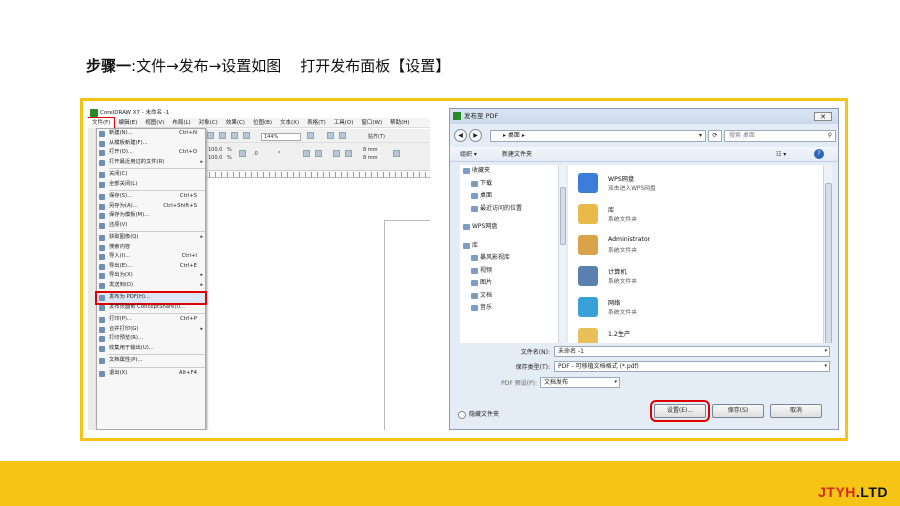  What do you see at coordinates (215, 158) in the screenshot?
I see `scale-height: 100.0` at bounding box center [215, 158].